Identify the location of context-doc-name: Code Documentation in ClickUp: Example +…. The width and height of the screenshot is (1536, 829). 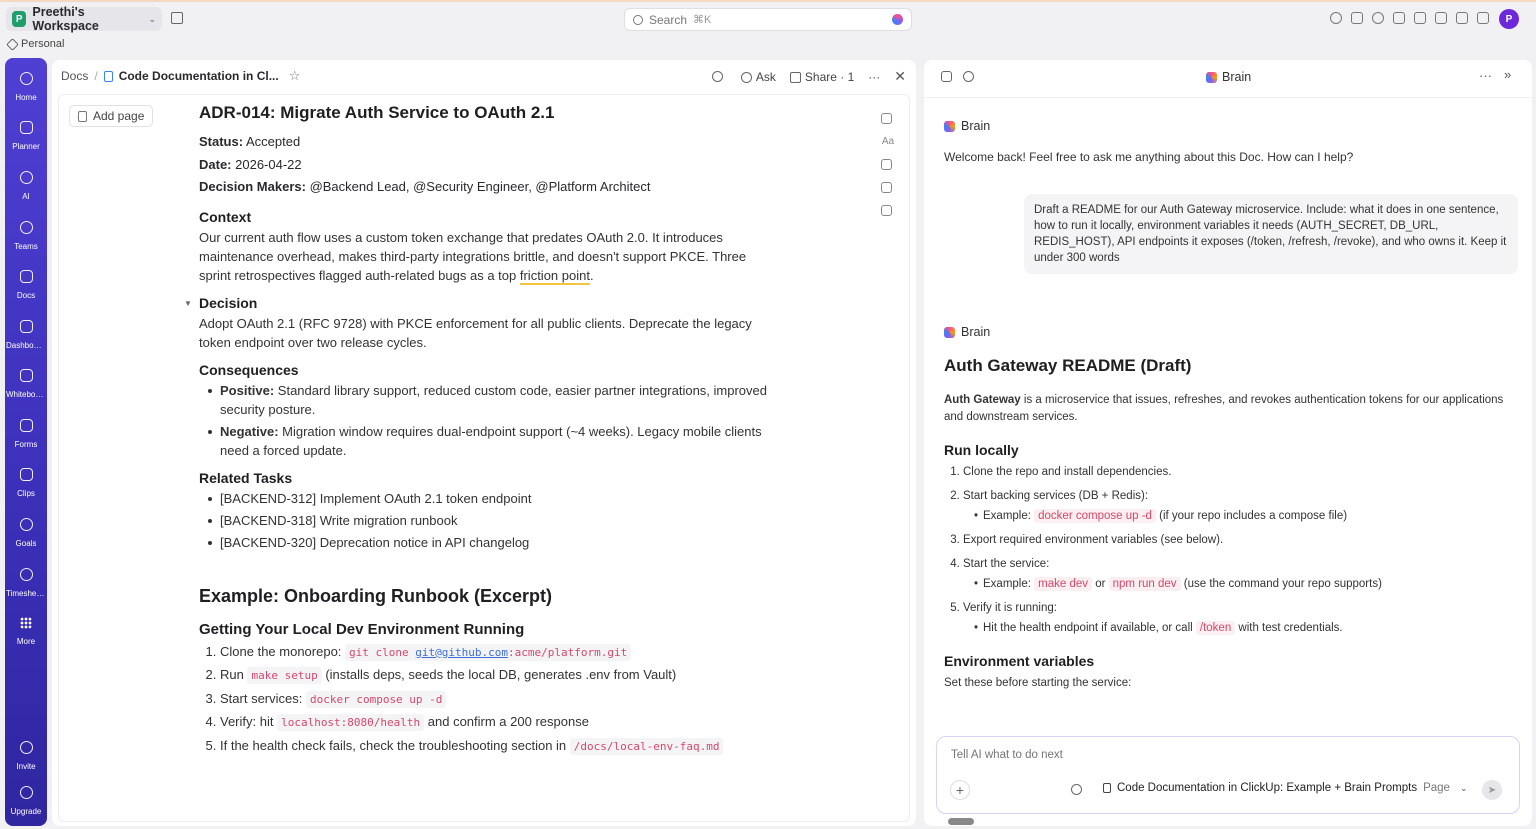
(1267, 788).